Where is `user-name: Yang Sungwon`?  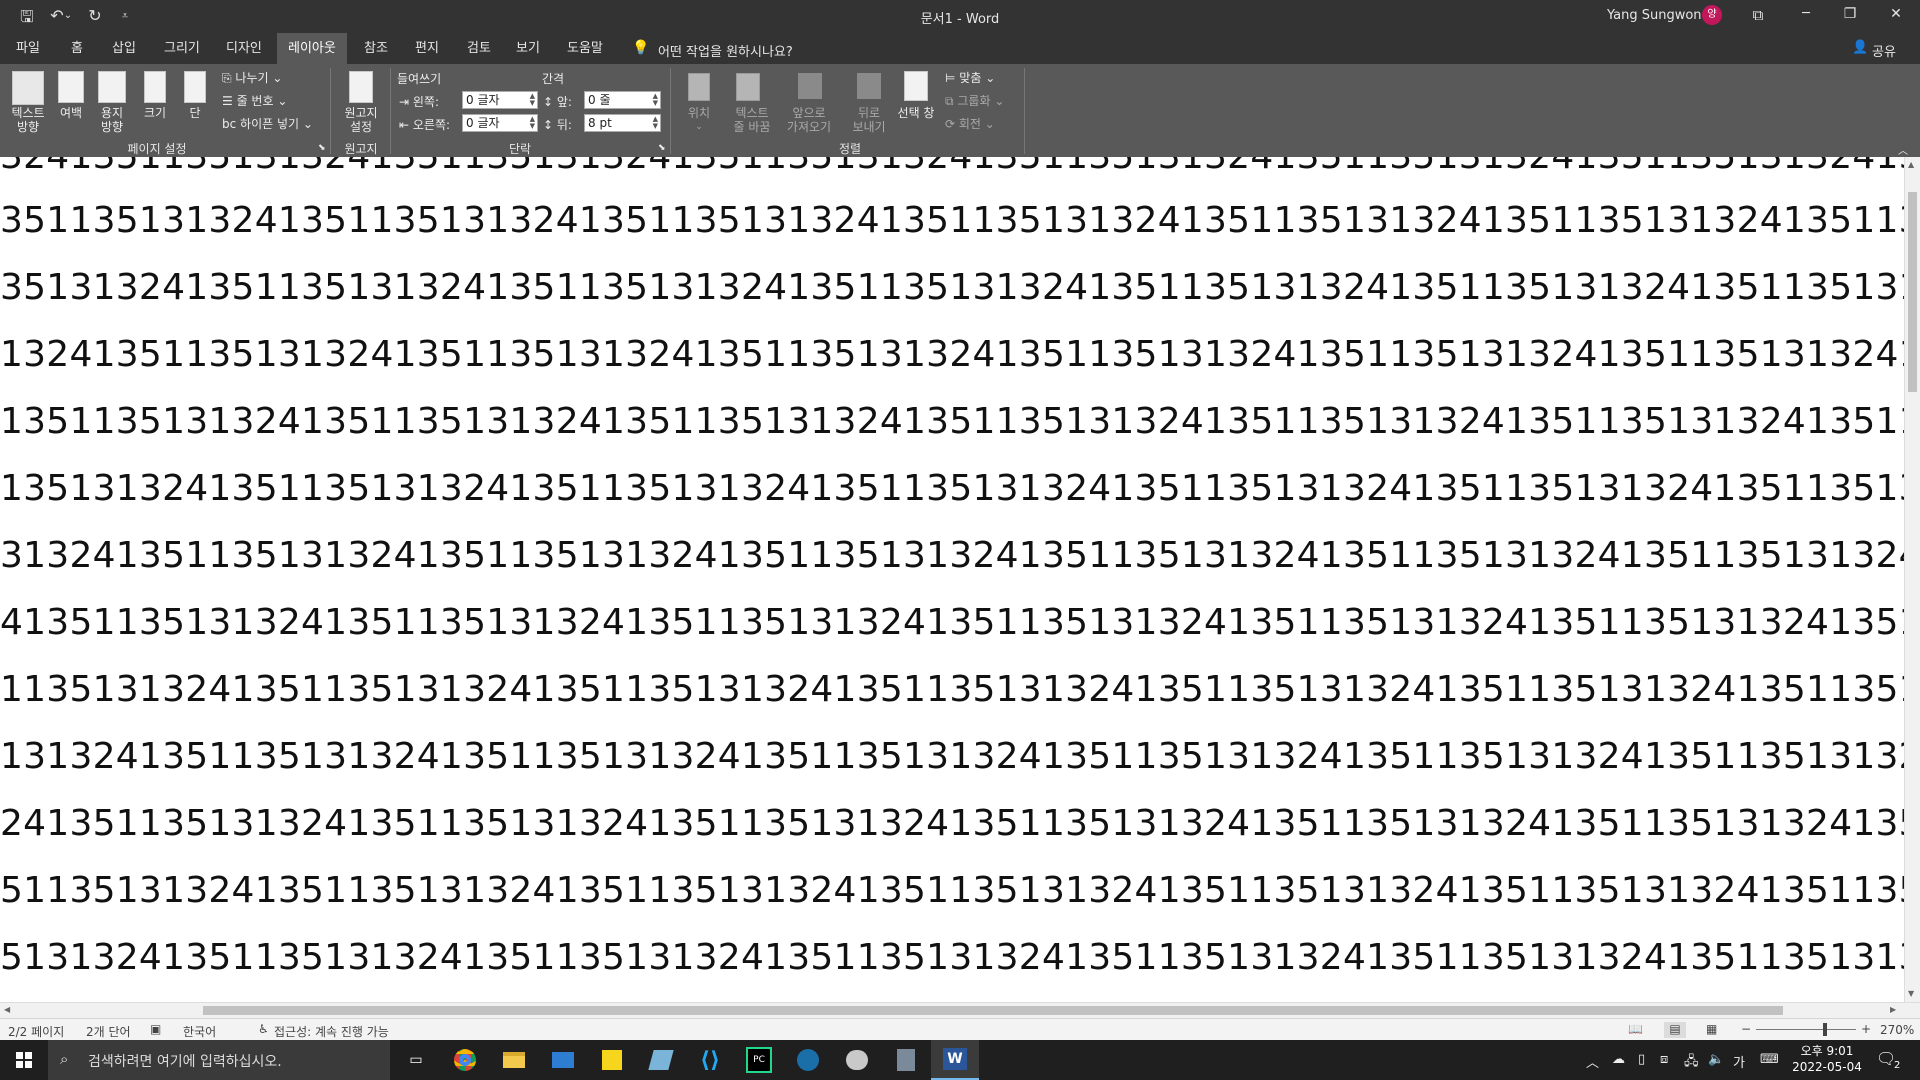
user-name: Yang Sungwon is located at coordinates (1654, 15).